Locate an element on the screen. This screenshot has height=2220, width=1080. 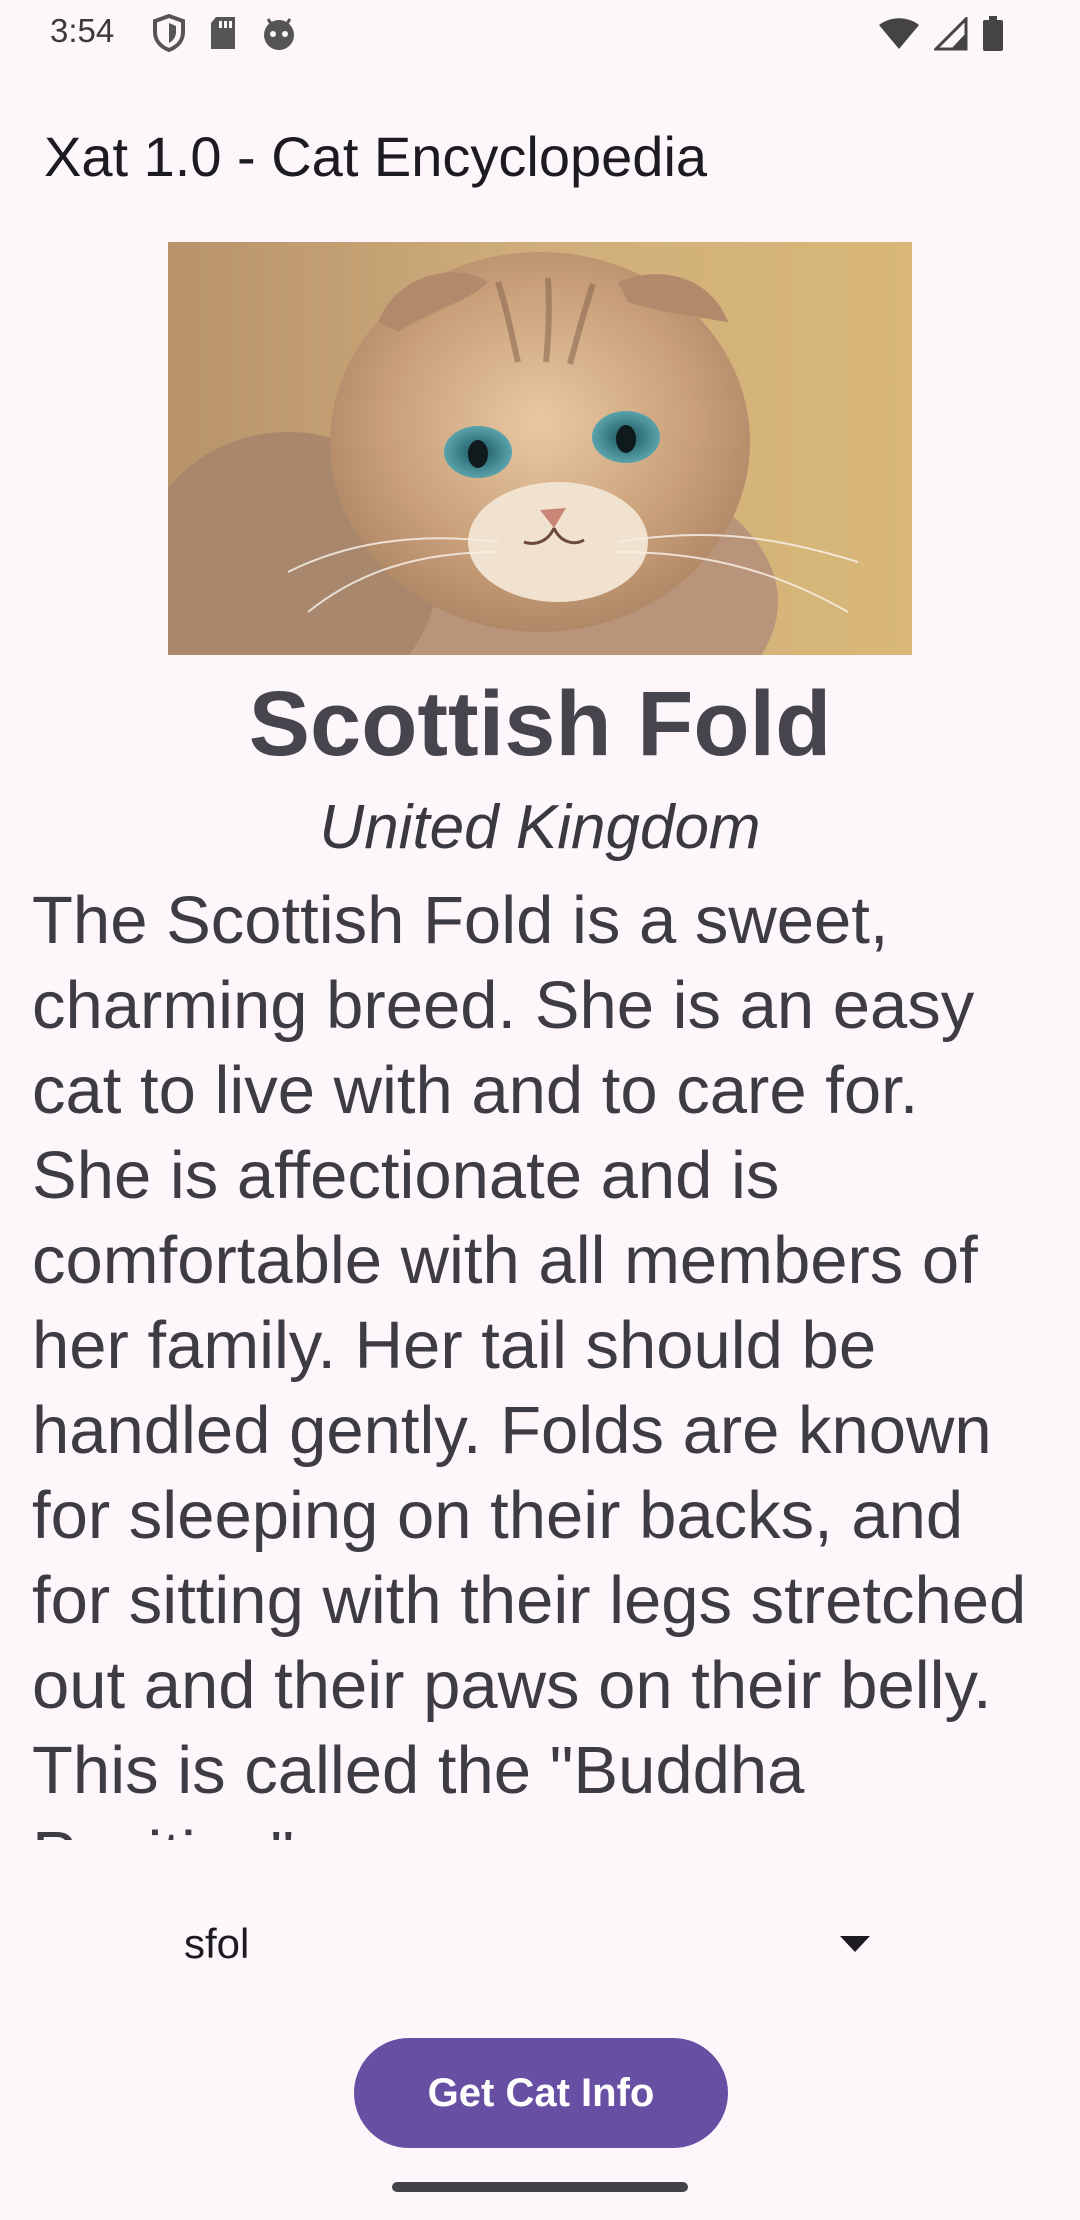
status-time: 3:54 is located at coordinates (82, 30).